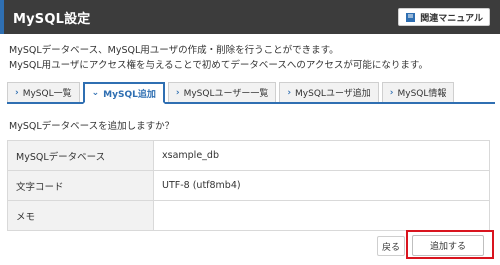 The width and height of the screenshot is (500, 265). I want to click on add-button: 追加する, so click(448, 245).